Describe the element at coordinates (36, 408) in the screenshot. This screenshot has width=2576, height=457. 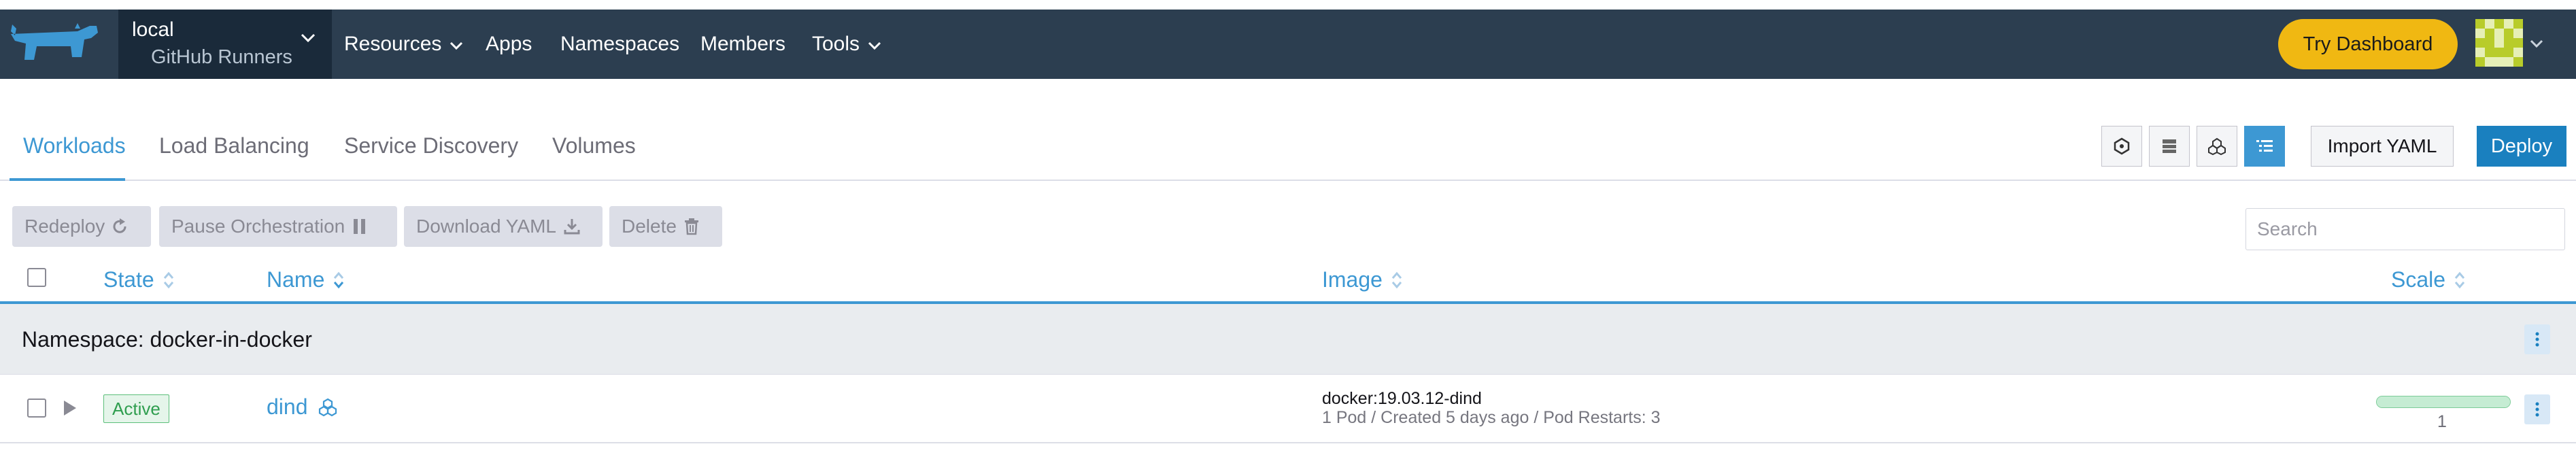
I see `row-checkbox` at that location.